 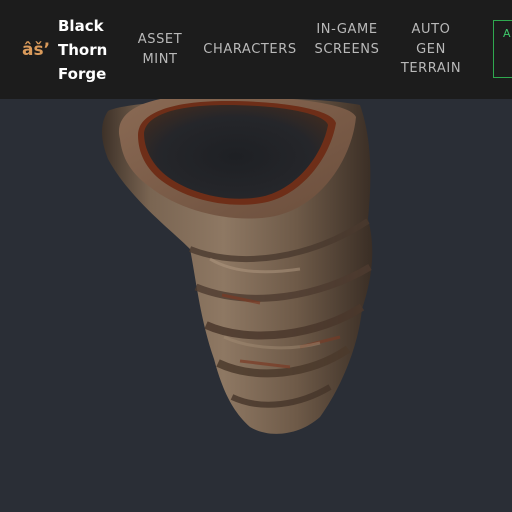 What do you see at coordinates (250, 50) in the screenshot?
I see `nav-link-characters: CHARACTERS` at bounding box center [250, 50].